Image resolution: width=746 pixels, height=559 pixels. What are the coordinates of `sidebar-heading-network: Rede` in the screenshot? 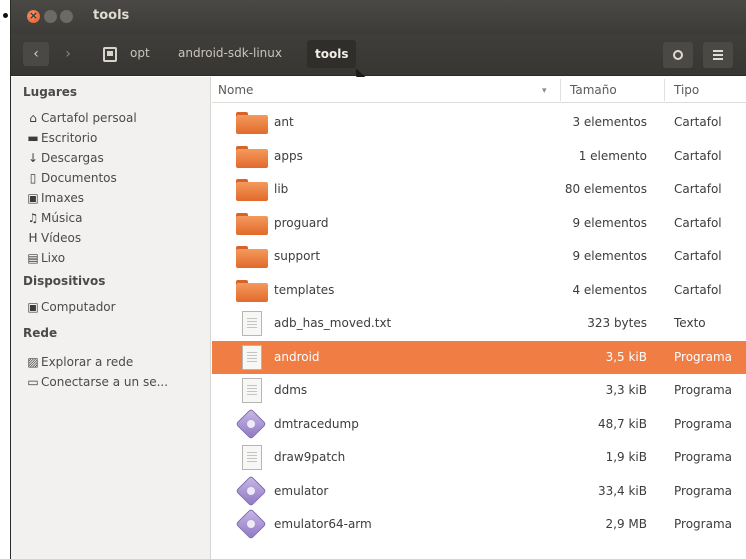 It's located at (40, 333).